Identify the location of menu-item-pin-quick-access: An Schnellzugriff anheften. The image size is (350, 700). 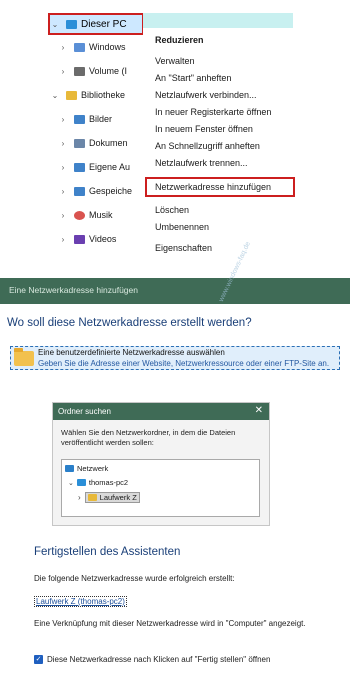
(207, 146).